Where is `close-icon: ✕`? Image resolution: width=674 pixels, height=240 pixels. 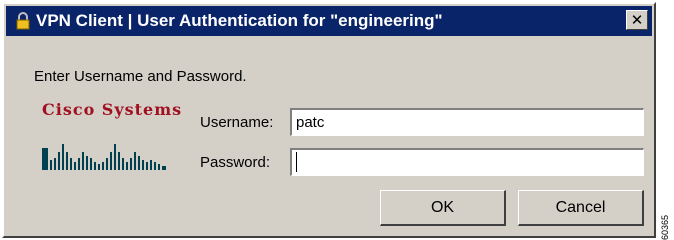
close-icon: ✕ is located at coordinates (637, 20).